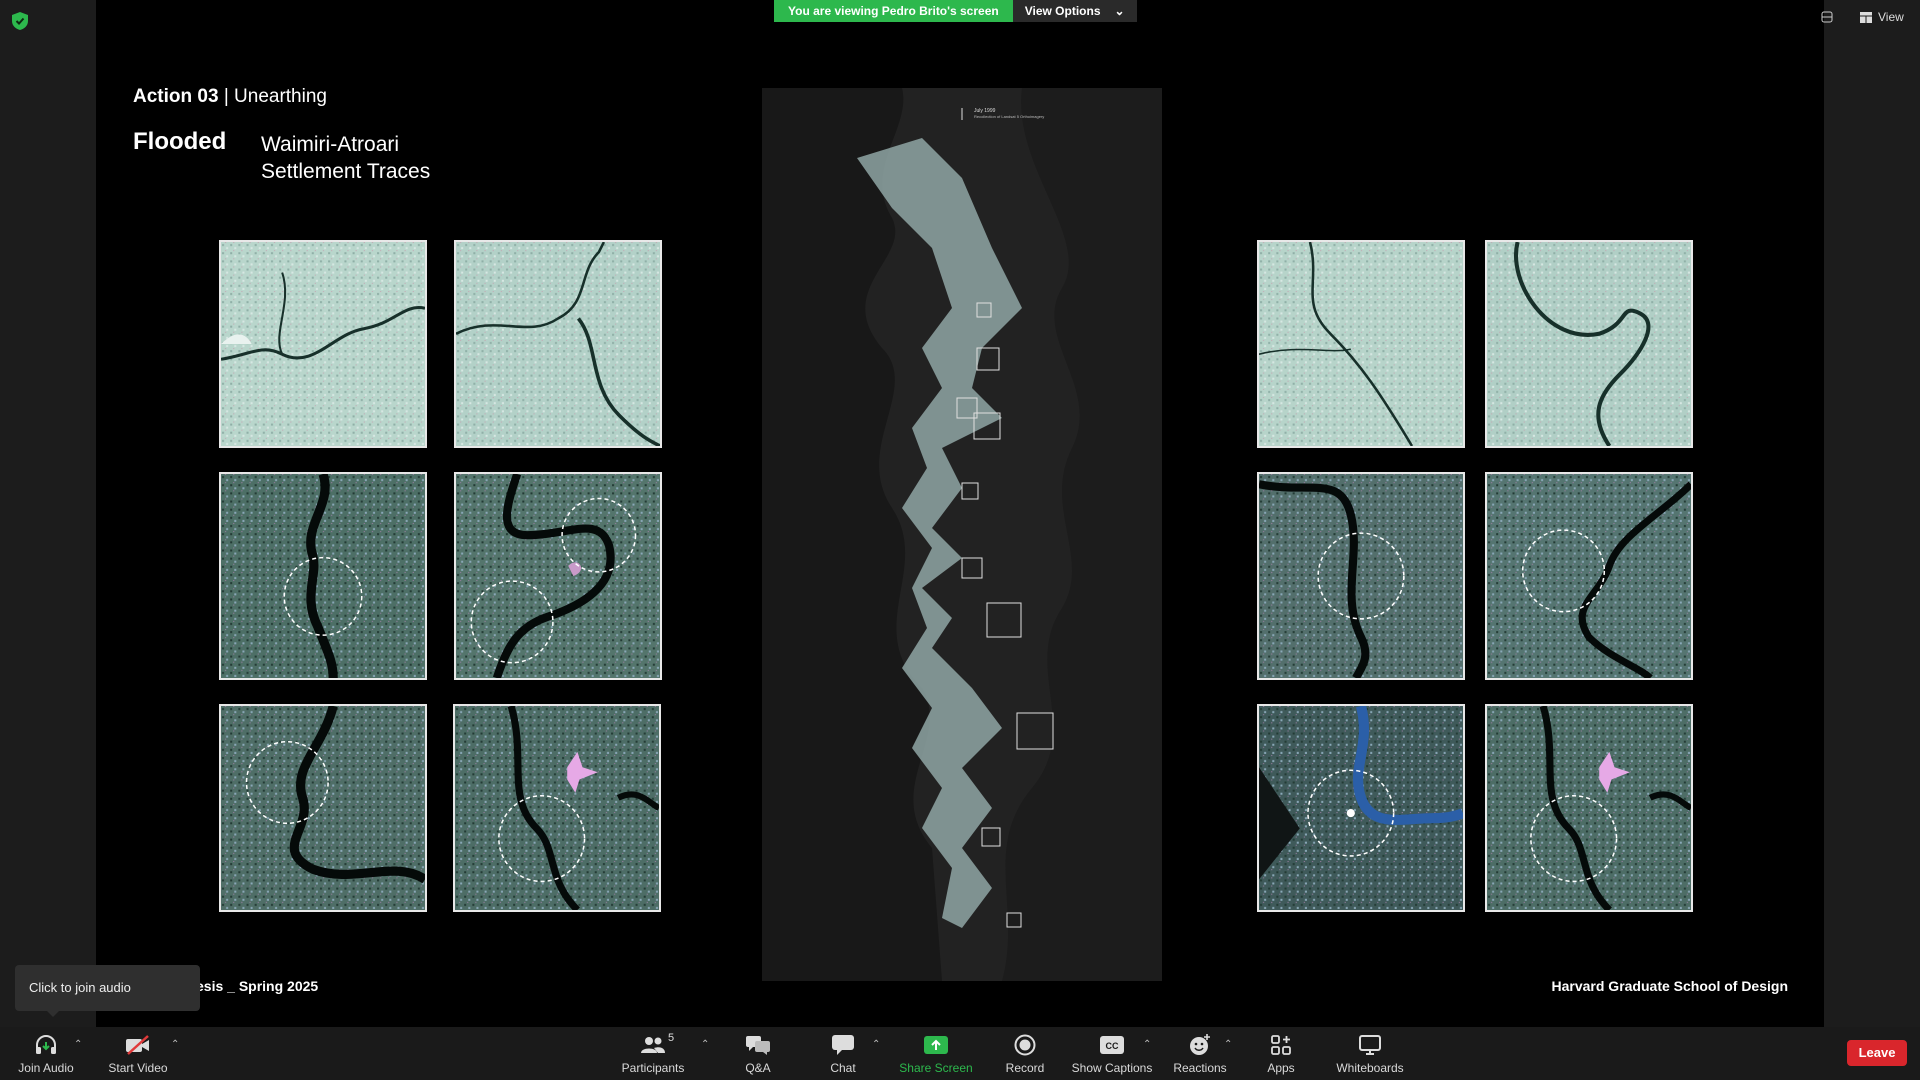  I want to click on share-screen-button: Share Screen, so click(936, 1053).